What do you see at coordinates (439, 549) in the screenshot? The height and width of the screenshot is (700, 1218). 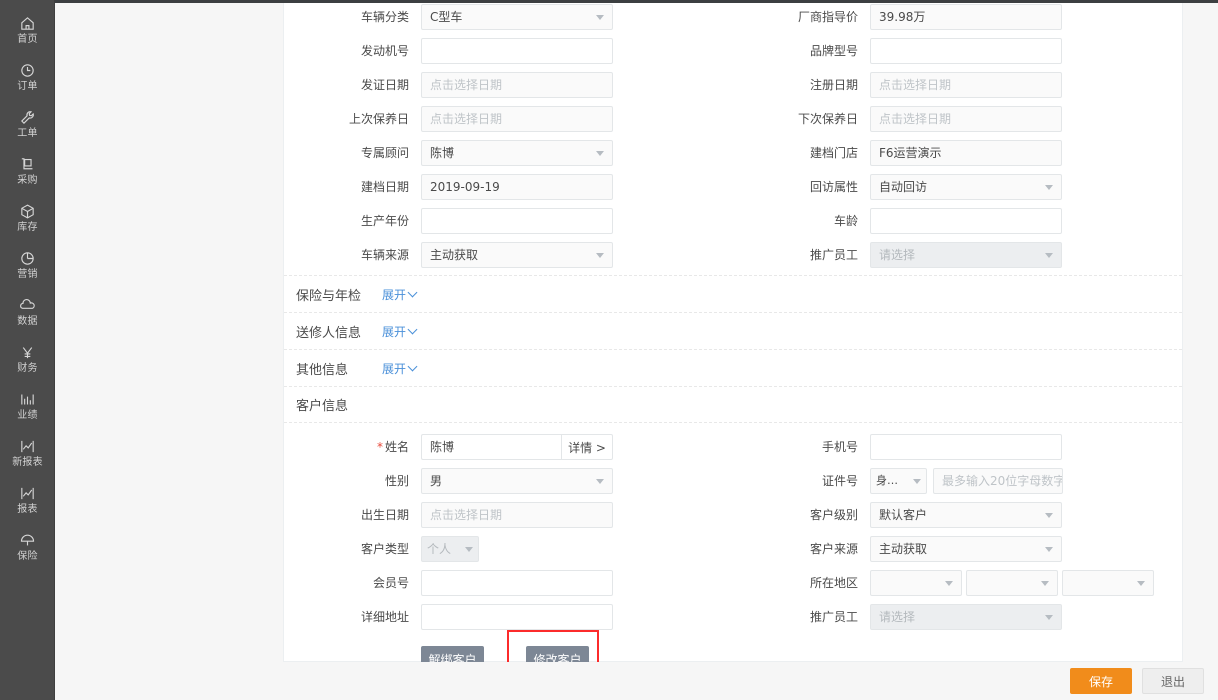 I see `select-value: 个人` at bounding box center [439, 549].